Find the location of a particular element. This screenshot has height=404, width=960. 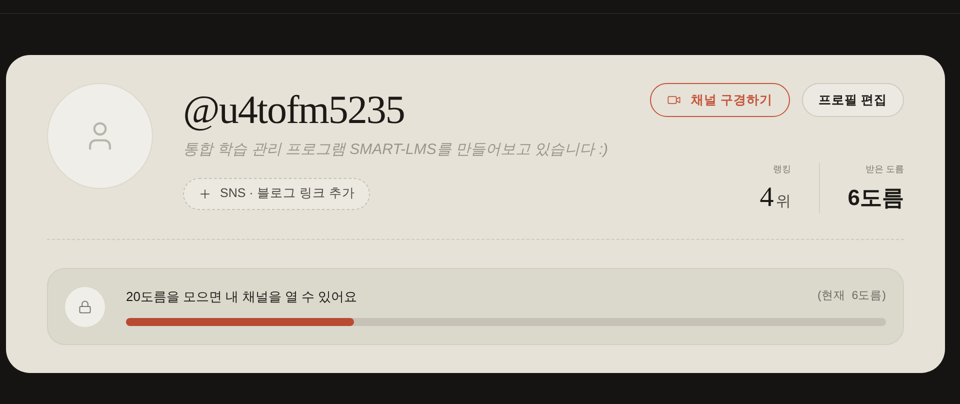

plus-icon is located at coordinates (205, 193).